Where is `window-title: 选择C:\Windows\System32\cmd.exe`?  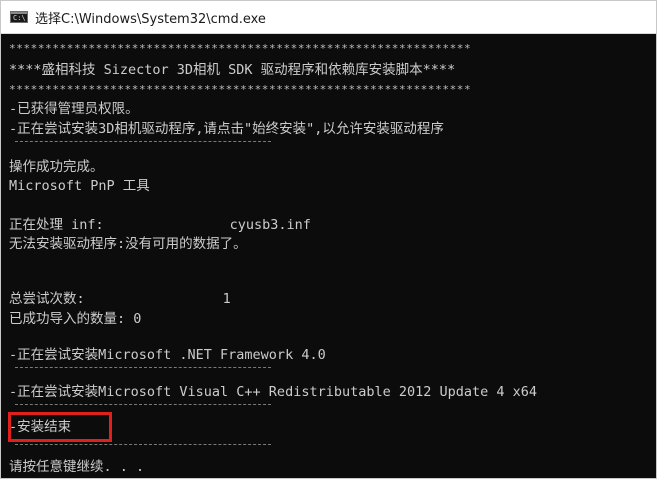 window-title: 选择C:\Windows\System32\cmd.exe is located at coordinates (150, 19).